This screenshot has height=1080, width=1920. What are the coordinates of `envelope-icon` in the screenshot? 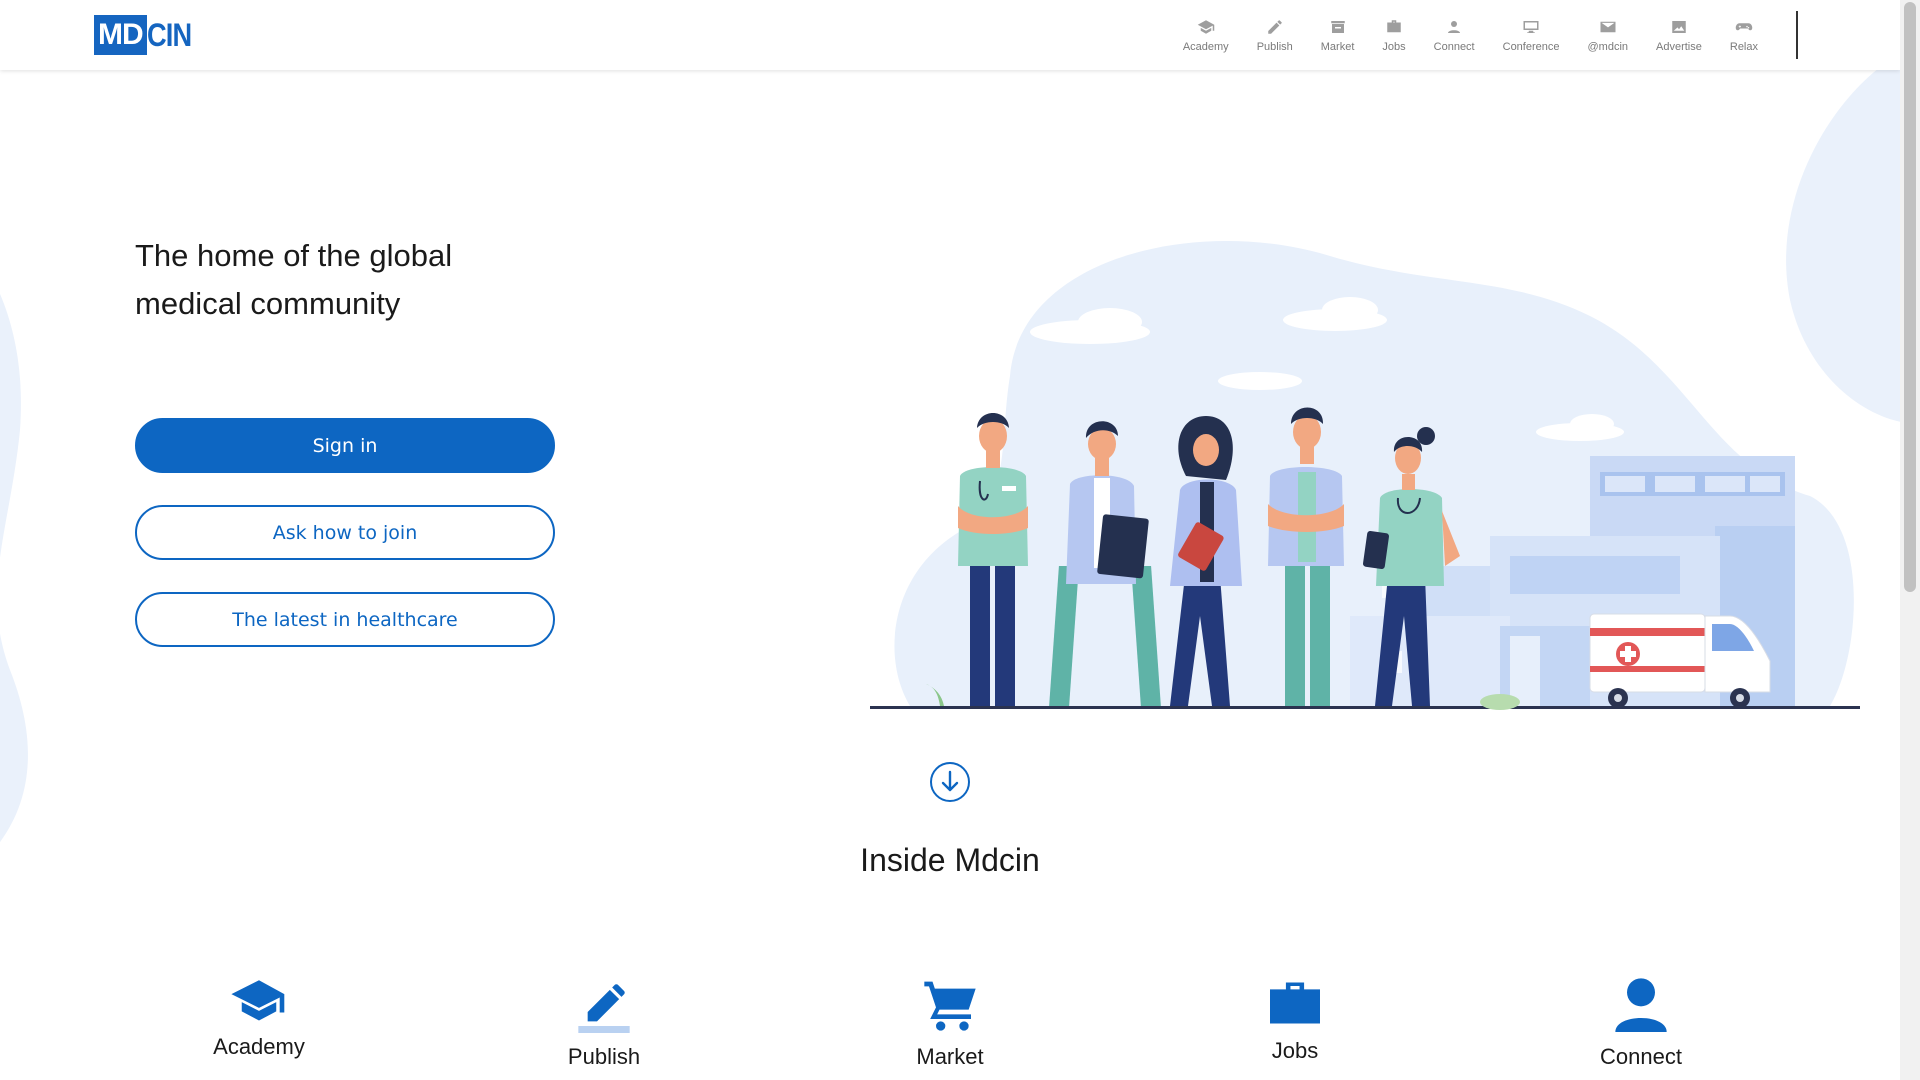 It's located at (1608, 26).